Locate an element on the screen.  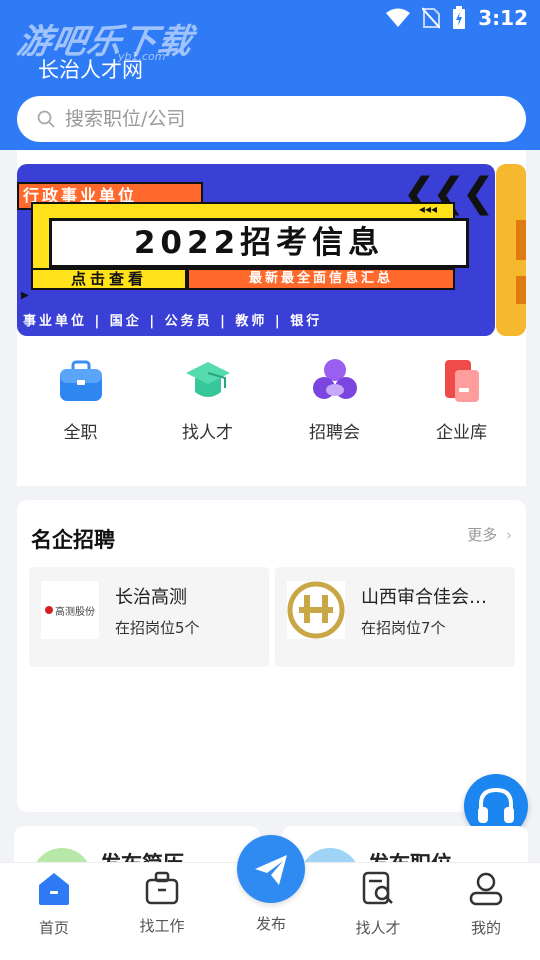
publish-button is located at coordinates (271, 869).